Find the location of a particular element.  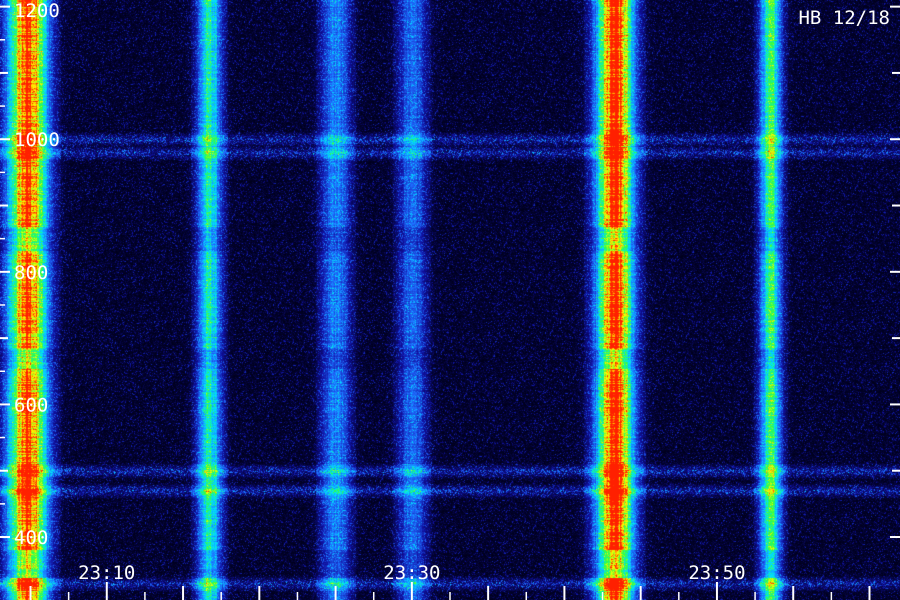

y-tick-label-400: 400 is located at coordinates (31, 538).